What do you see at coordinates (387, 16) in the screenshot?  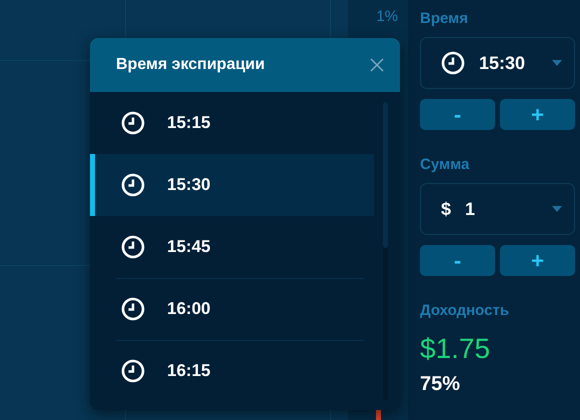 I see `axis-label: 1%` at bounding box center [387, 16].